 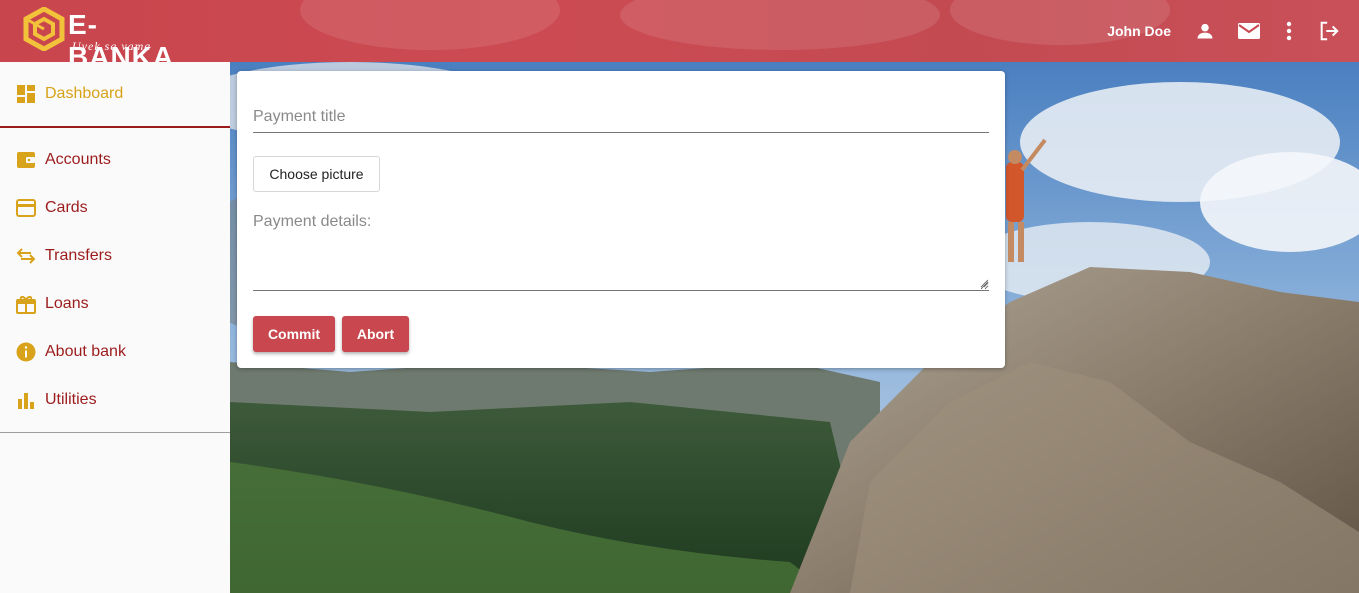 I want to click on logout-icon, so click(x=1329, y=31).